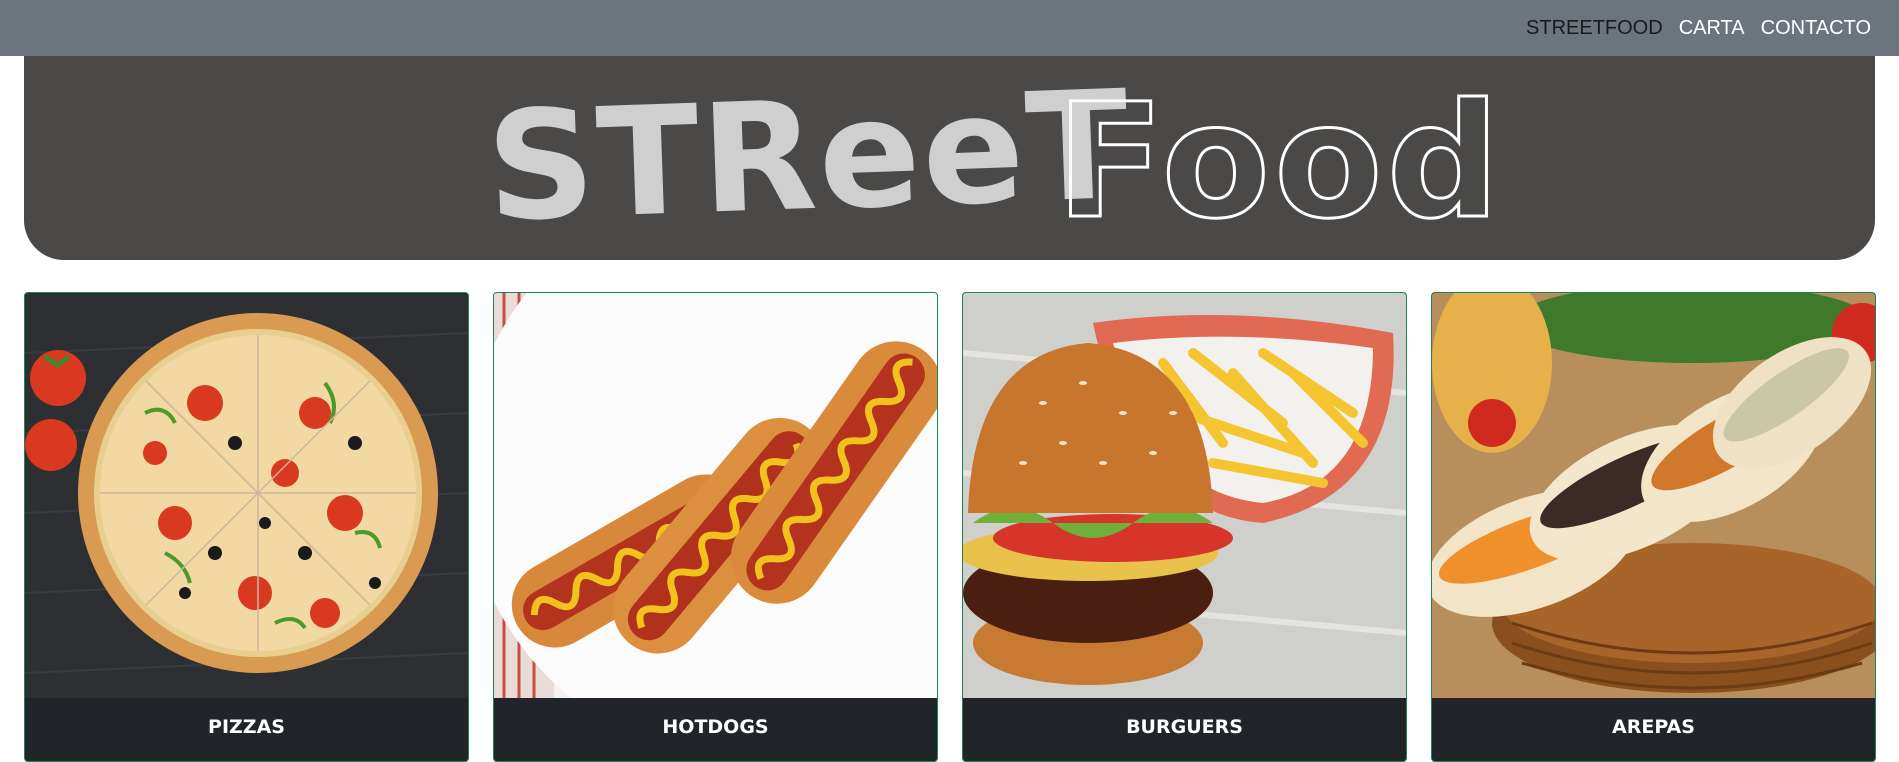 The width and height of the screenshot is (1899, 762). Describe the element at coordinates (1184, 729) in the screenshot. I see `card-title-burguers: BURGUERS` at that location.